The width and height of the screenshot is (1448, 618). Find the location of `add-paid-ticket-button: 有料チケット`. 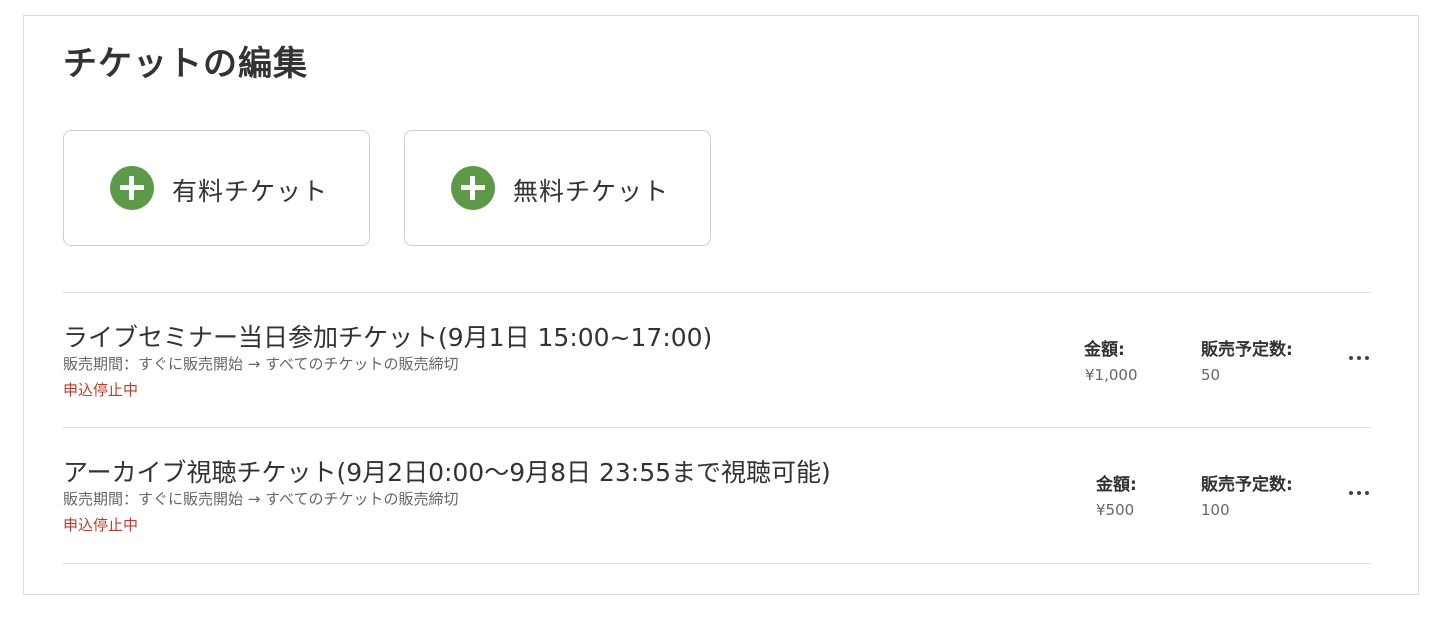

add-paid-ticket-button: 有料チケット is located at coordinates (216, 188).